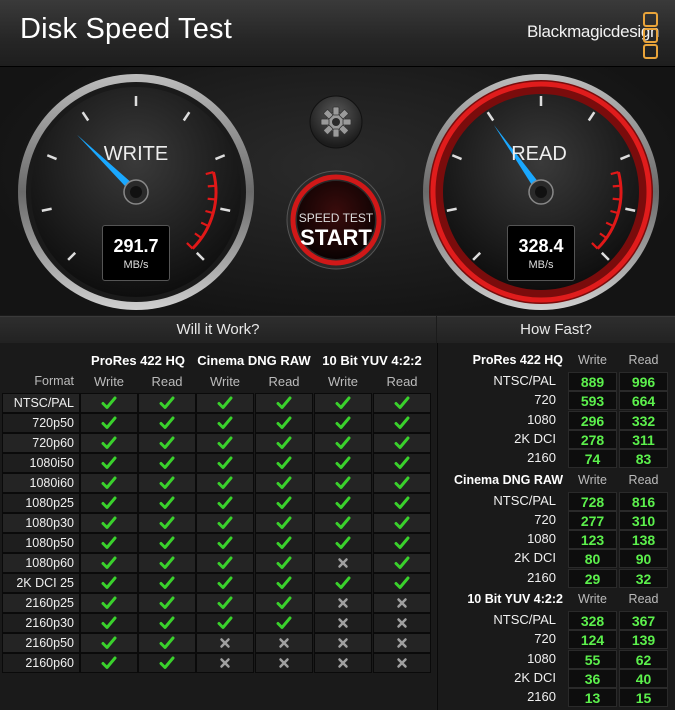  What do you see at coordinates (49, 523) in the screenshot?
I see `format-row-label: 1080p30` at bounding box center [49, 523].